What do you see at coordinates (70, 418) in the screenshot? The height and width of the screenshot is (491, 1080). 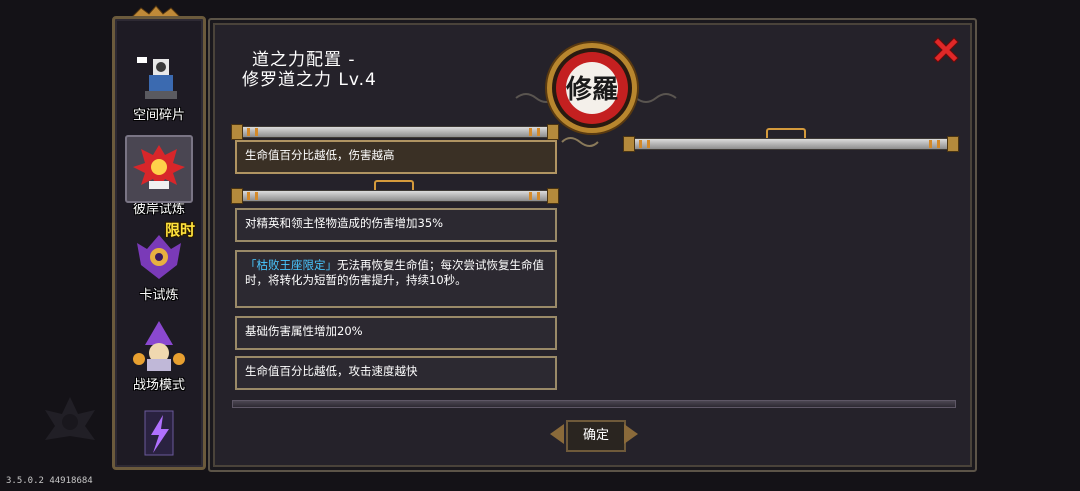 I see `lotus-emblem-icon` at bounding box center [70, 418].